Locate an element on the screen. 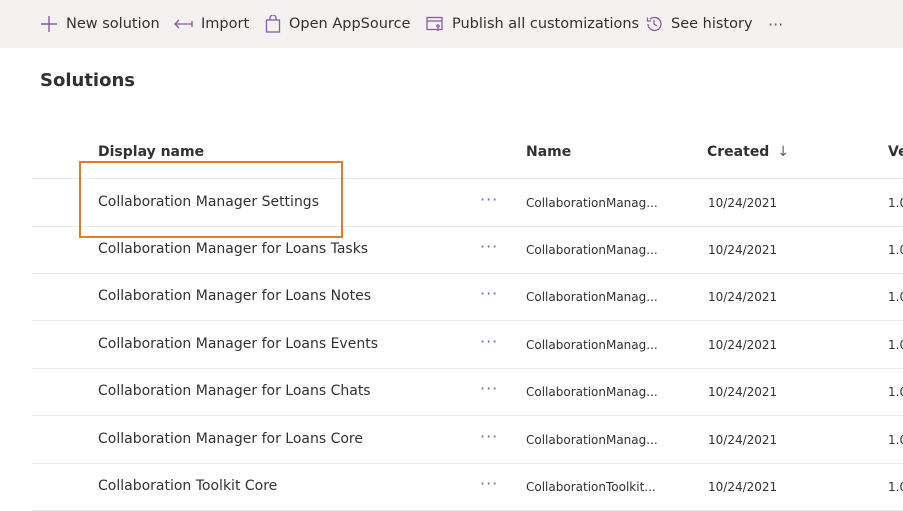 The height and width of the screenshot is (511, 903). grid-header-row: Display name Name Created ↓ Ve is located at coordinates (467, 154).